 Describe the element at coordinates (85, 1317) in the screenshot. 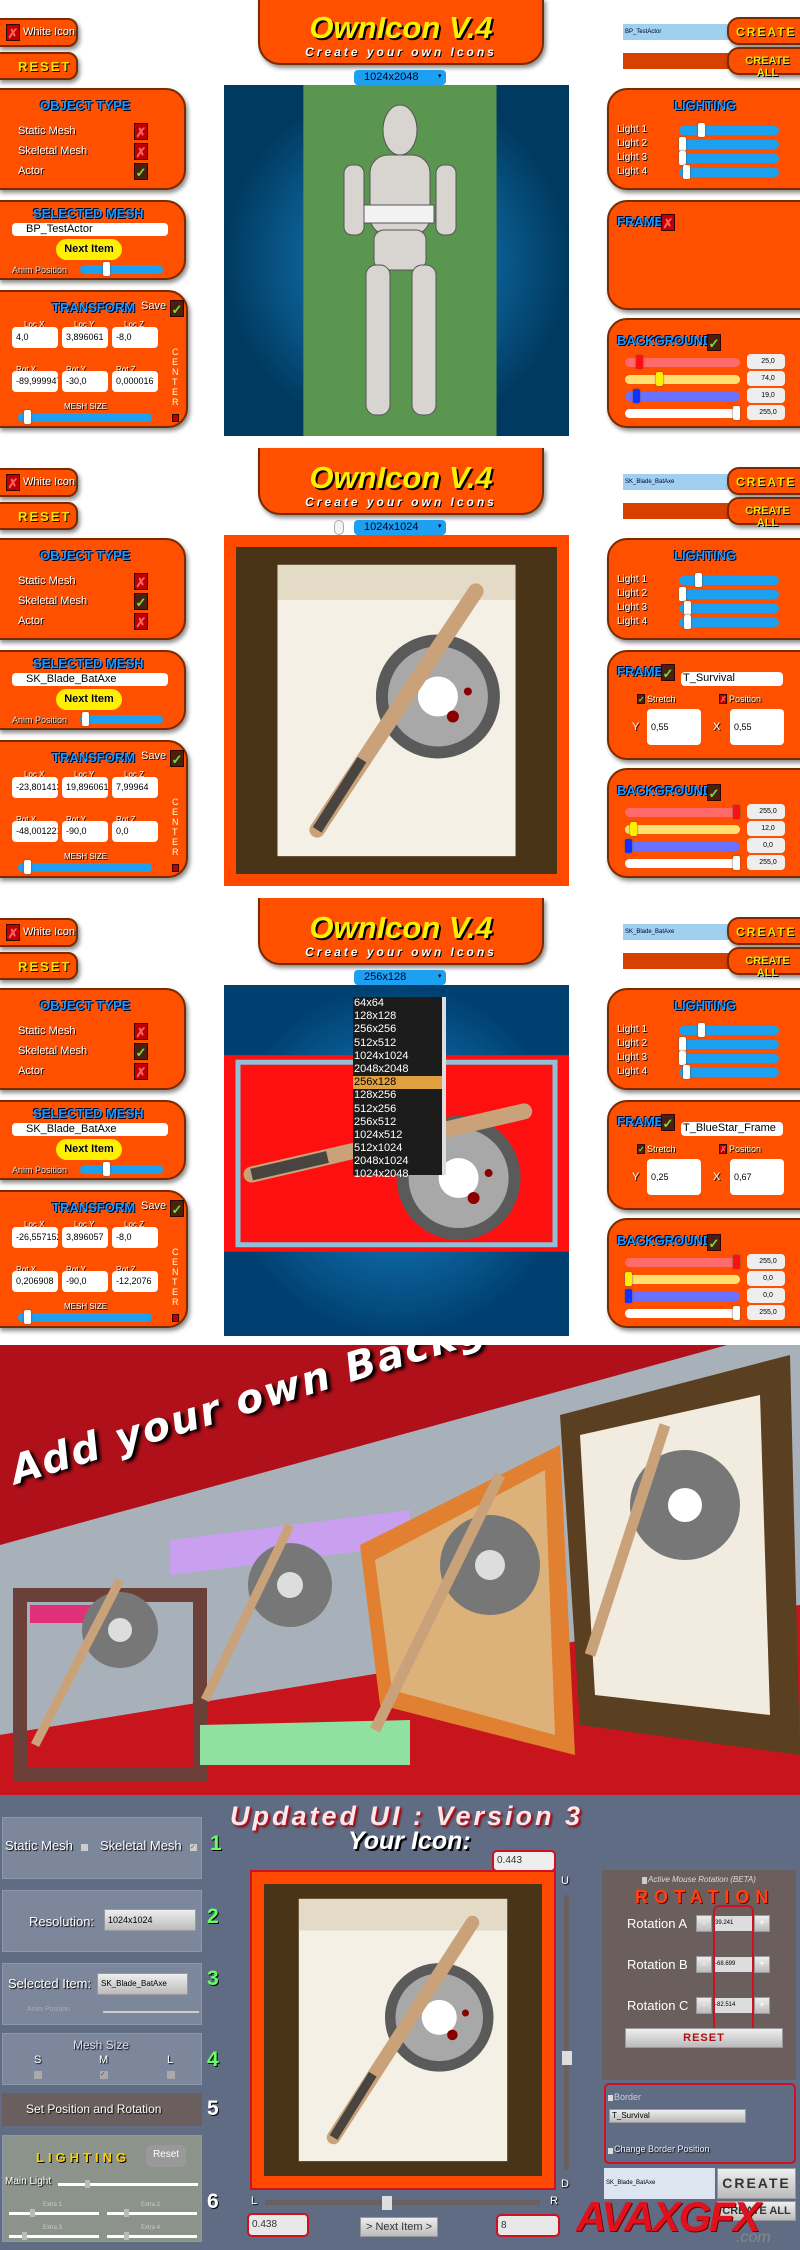

I see `mesh-size-slider` at that location.